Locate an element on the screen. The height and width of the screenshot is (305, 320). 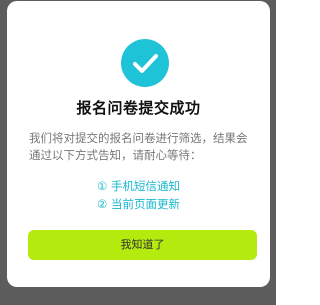
check-circle-icon is located at coordinates (145, 63).